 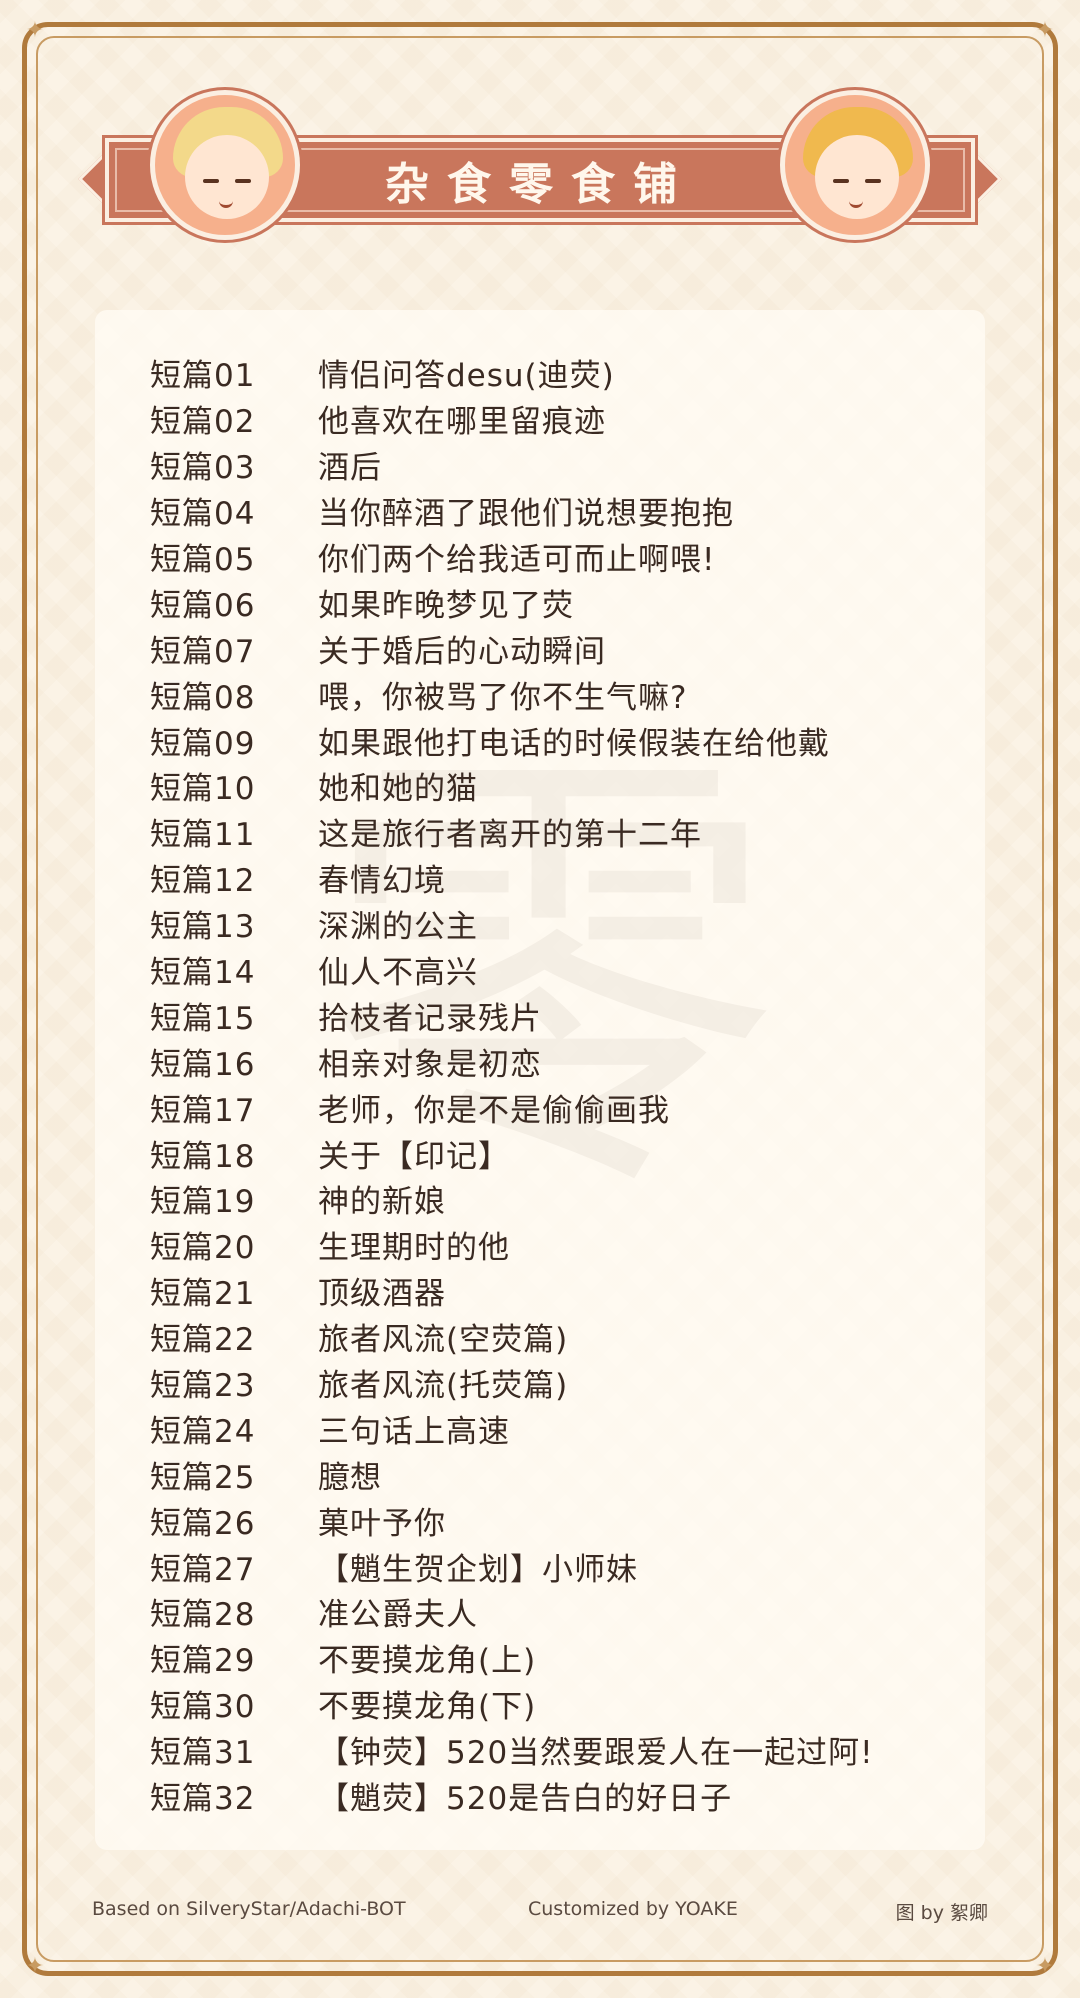 What do you see at coordinates (512, 1153) in the screenshot?
I see `list-item: 短篇18 关于【印记】` at bounding box center [512, 1153].